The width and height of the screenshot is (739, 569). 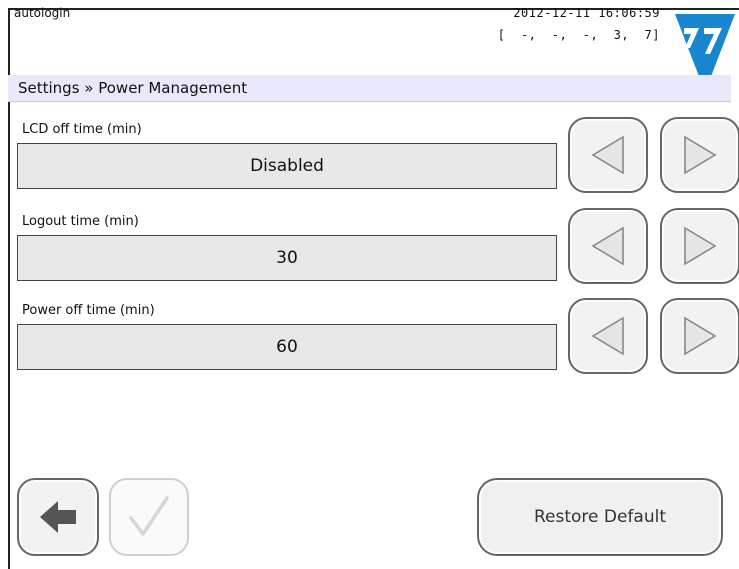 I want to click on breadcrumb: Settings » Power Management, so click(x=369, y=88).